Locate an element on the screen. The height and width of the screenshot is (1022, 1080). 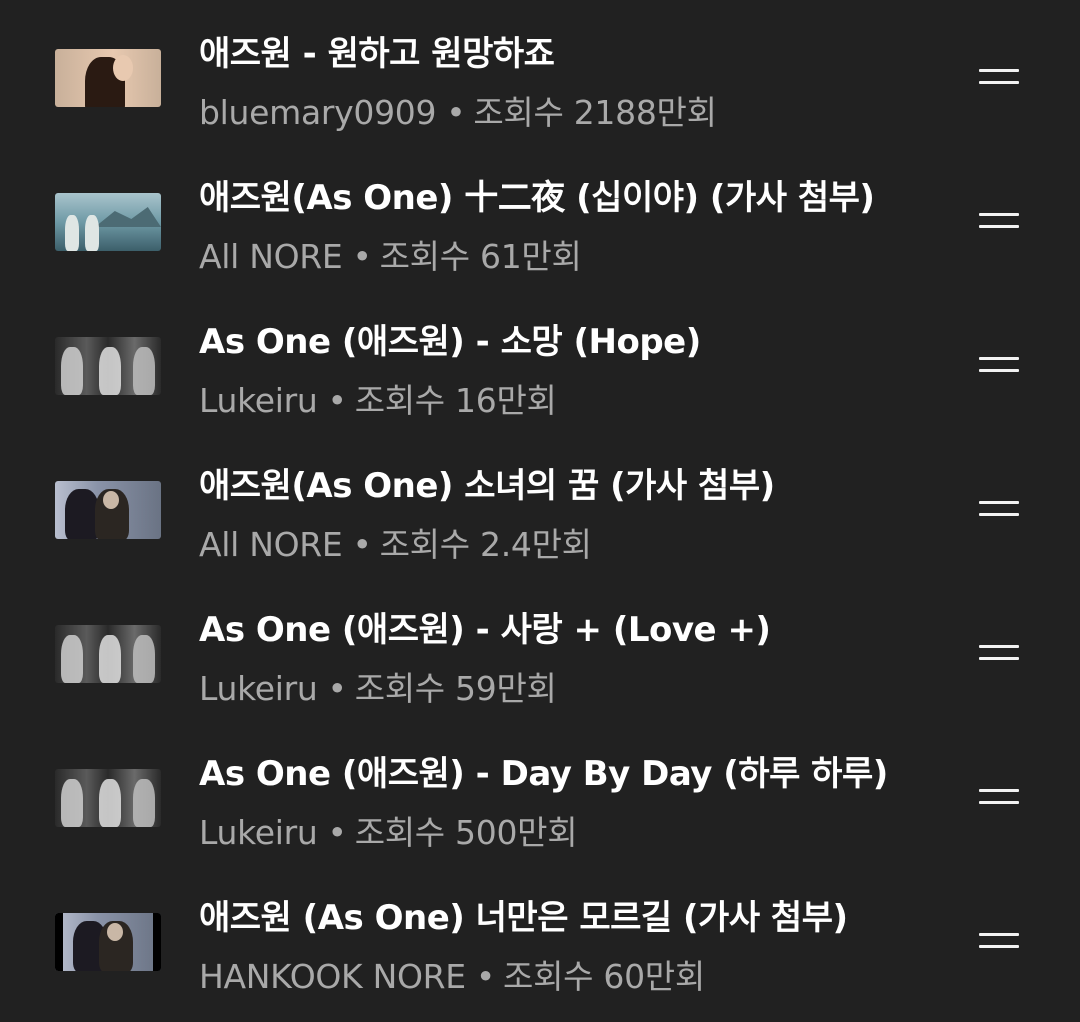
video-meta: Lukeiru • 조회수 59만회 is located at coordinates (378, 686).